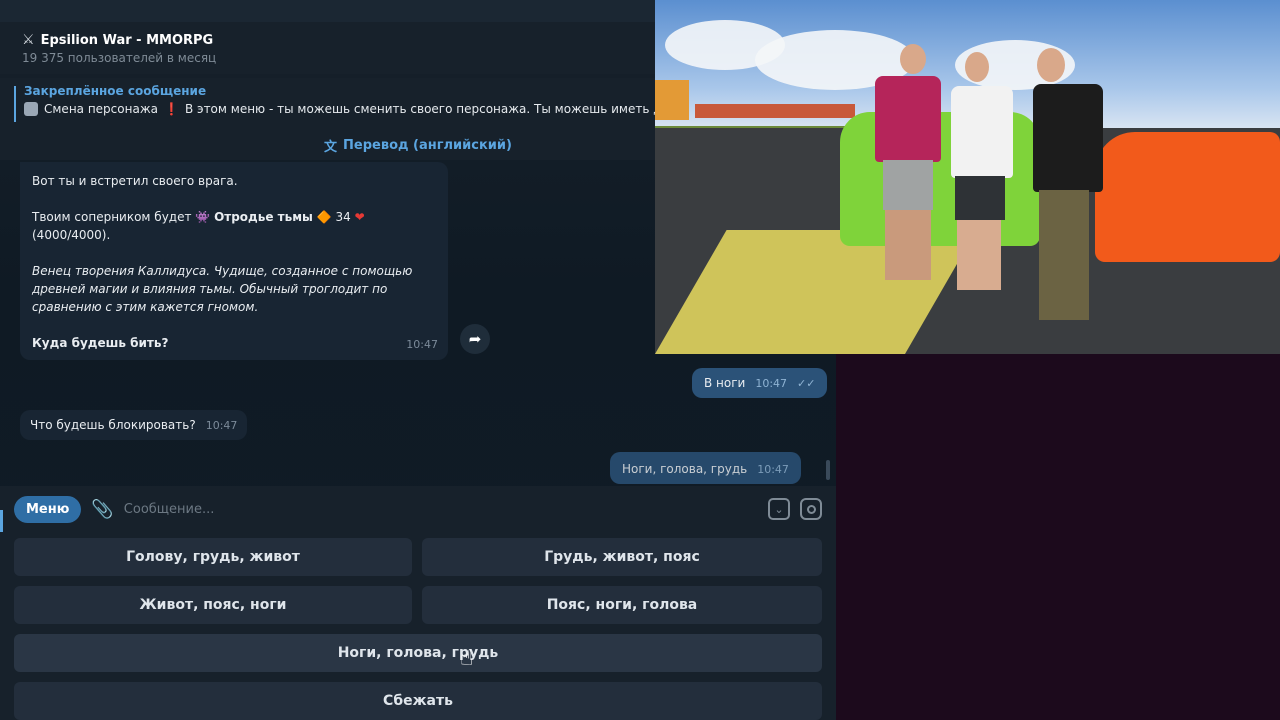 The image size is (1280, 720). Describe the element at coordinates (685, 469) in the screenshot. I see `message-text: Ноги, голова, грудь` at that location.